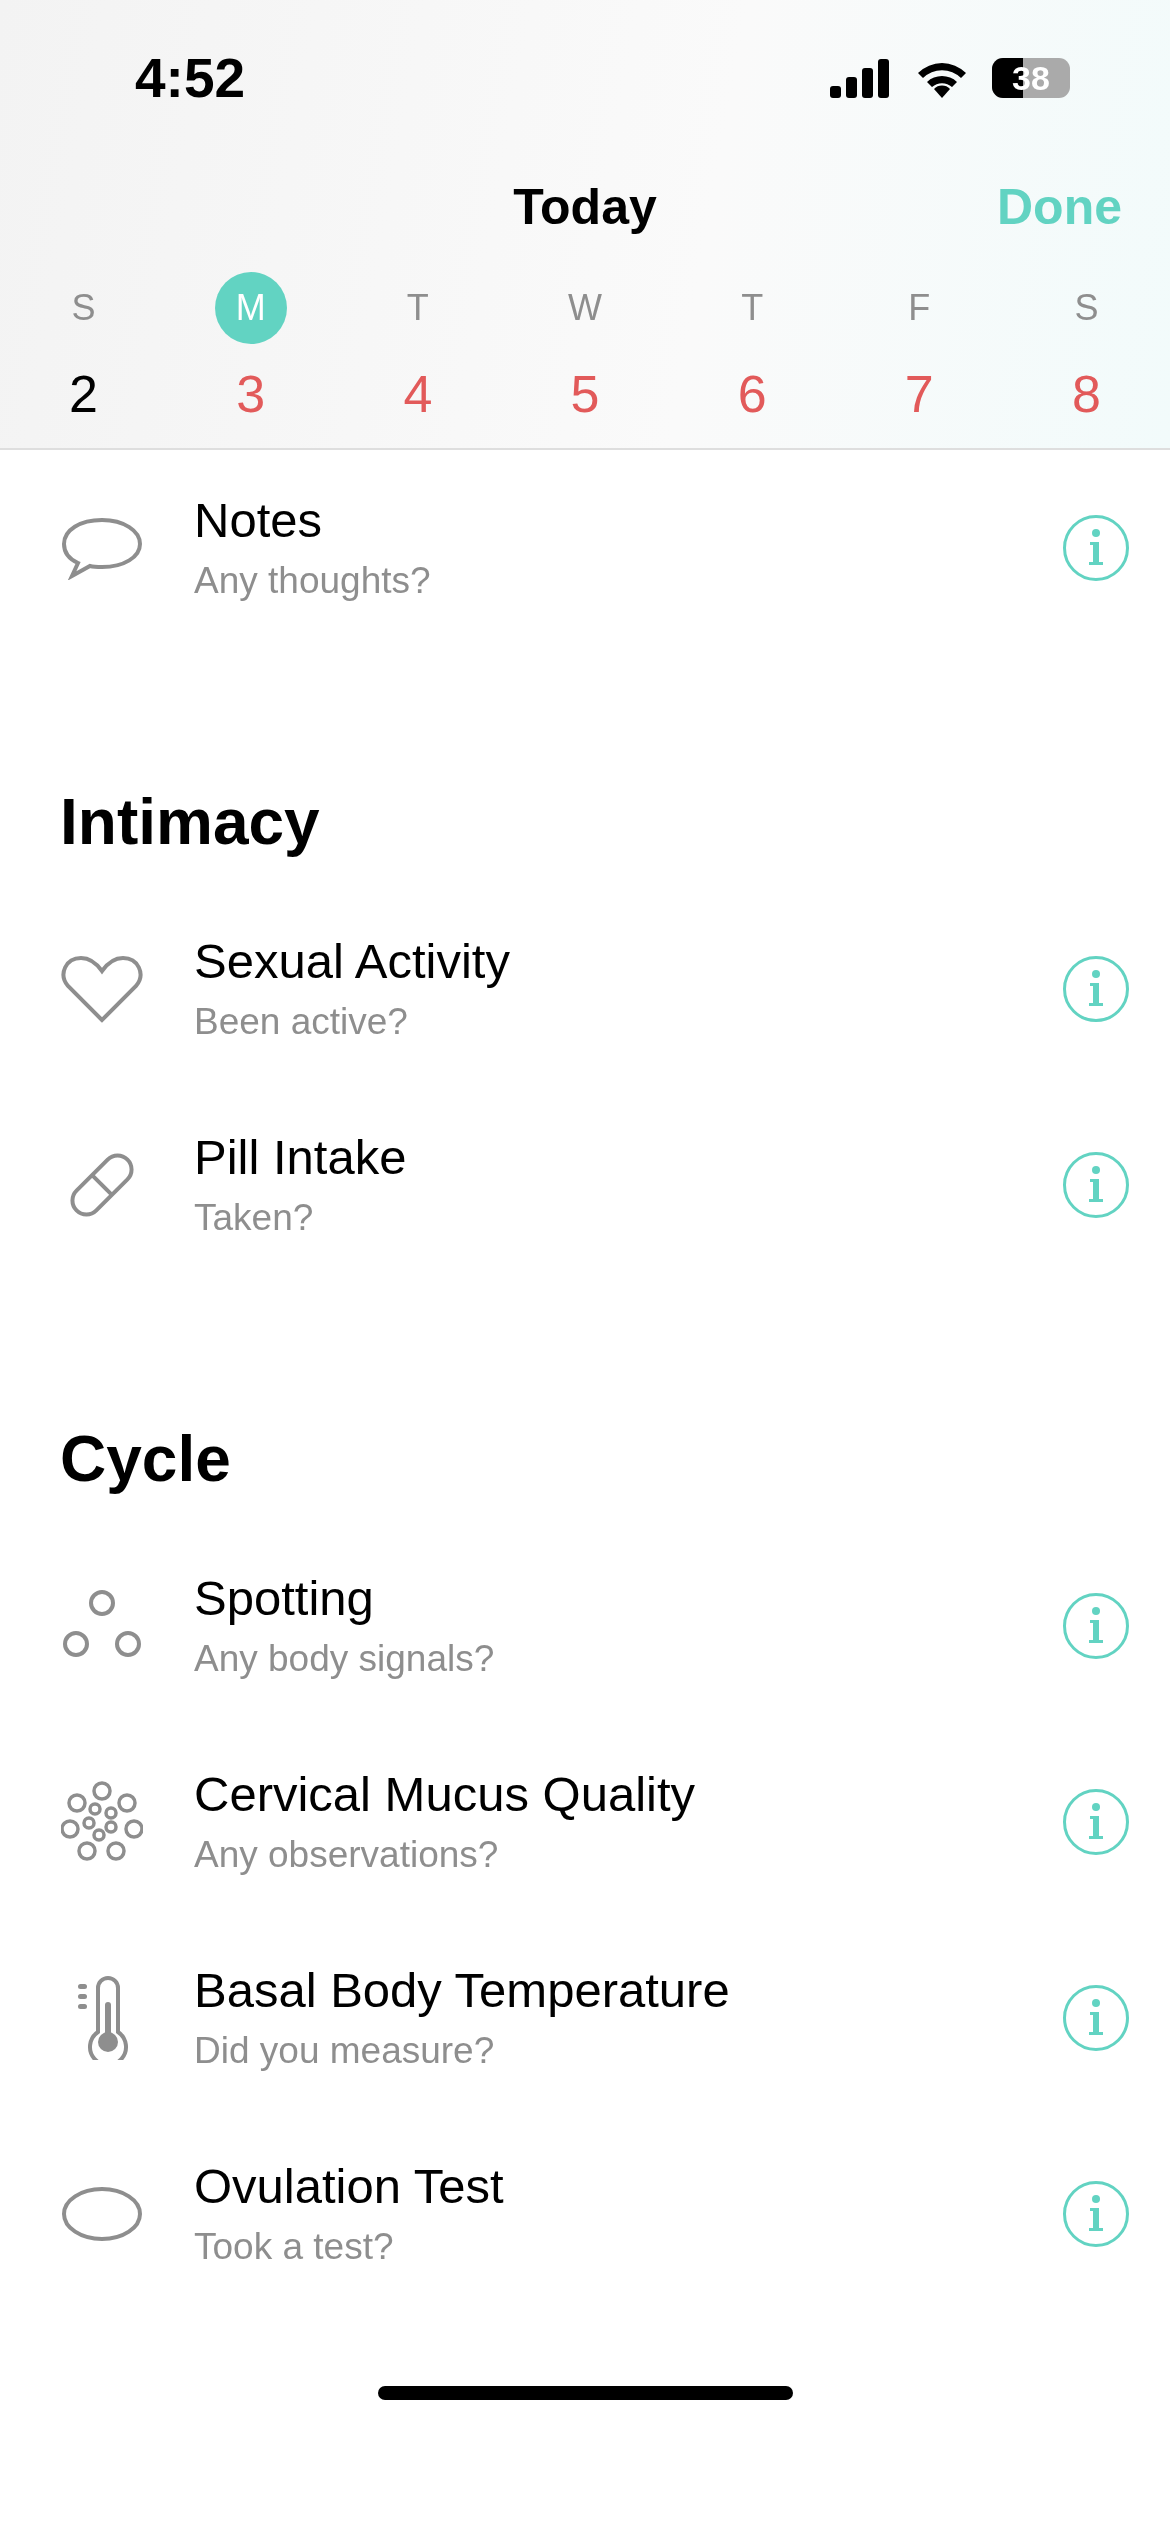  Describe the element at coordinates (300, 1157) in the screenshot. I see `item-title: Pill Intake` at that location.